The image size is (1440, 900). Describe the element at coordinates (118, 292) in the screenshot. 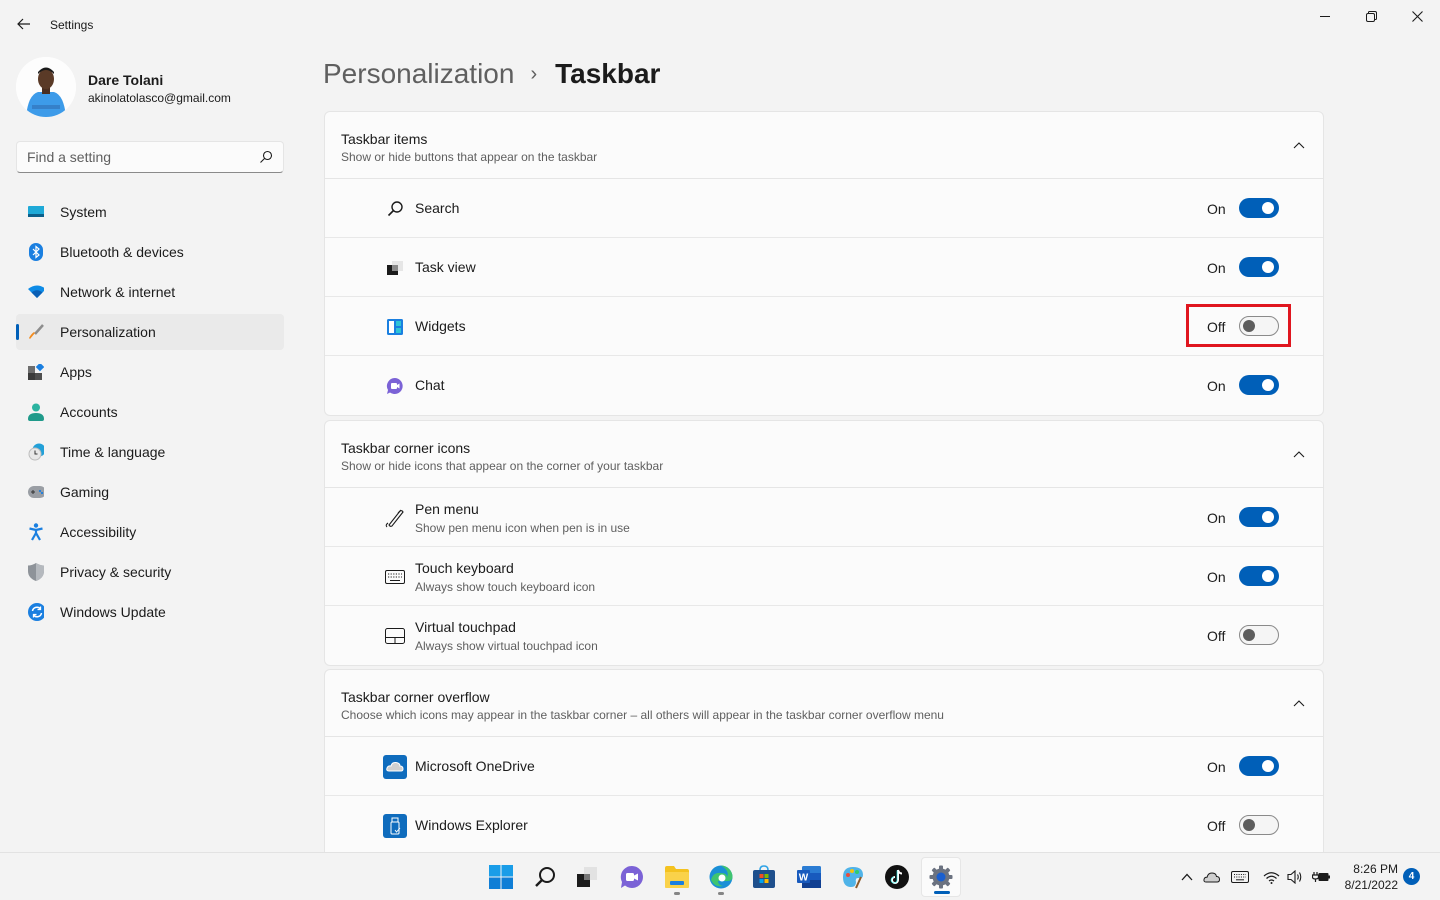

I see `sidebar-item-label: Network & internet` at that location.